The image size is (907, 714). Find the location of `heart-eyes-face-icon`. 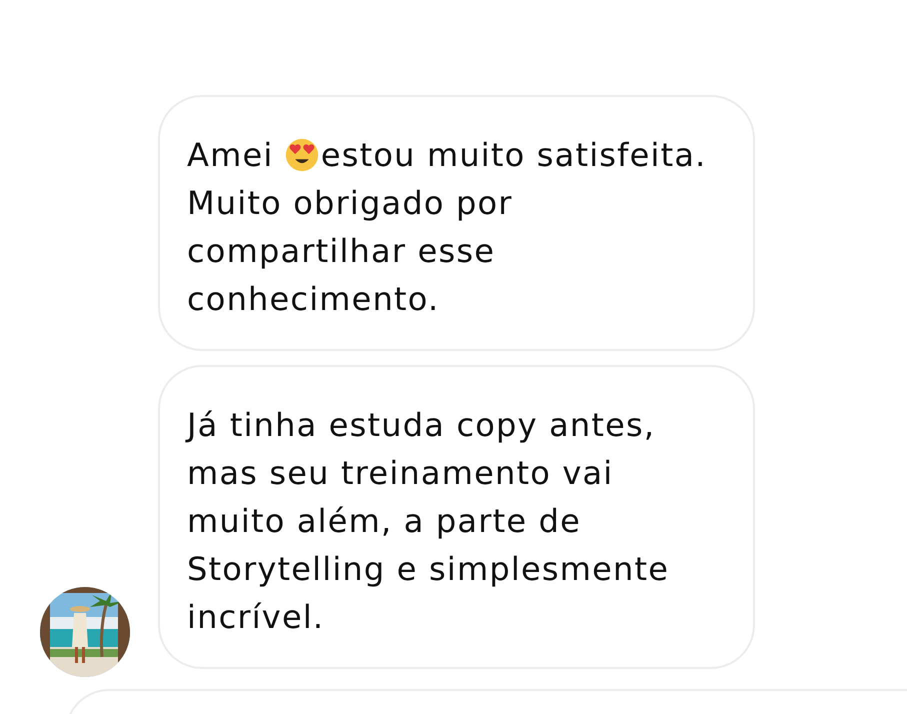

heart-eyes-face-icon is located at coordinates (301, 155).